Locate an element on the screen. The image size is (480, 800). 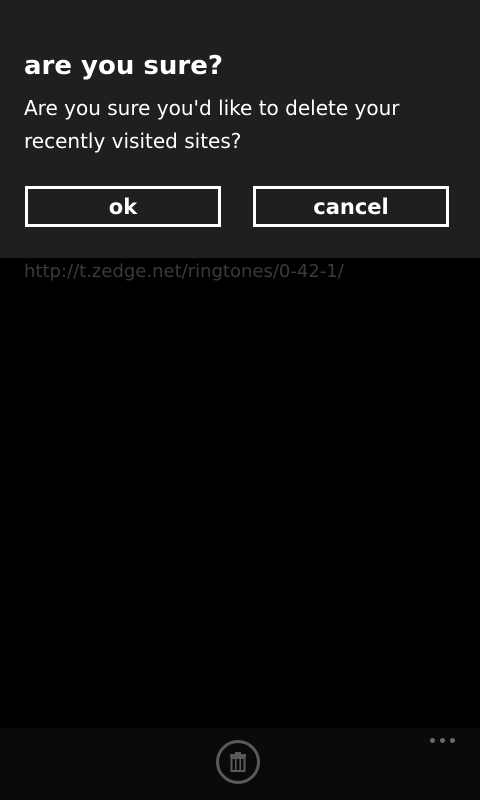
cancel-button: cancel is located at coordinates (351, 206).